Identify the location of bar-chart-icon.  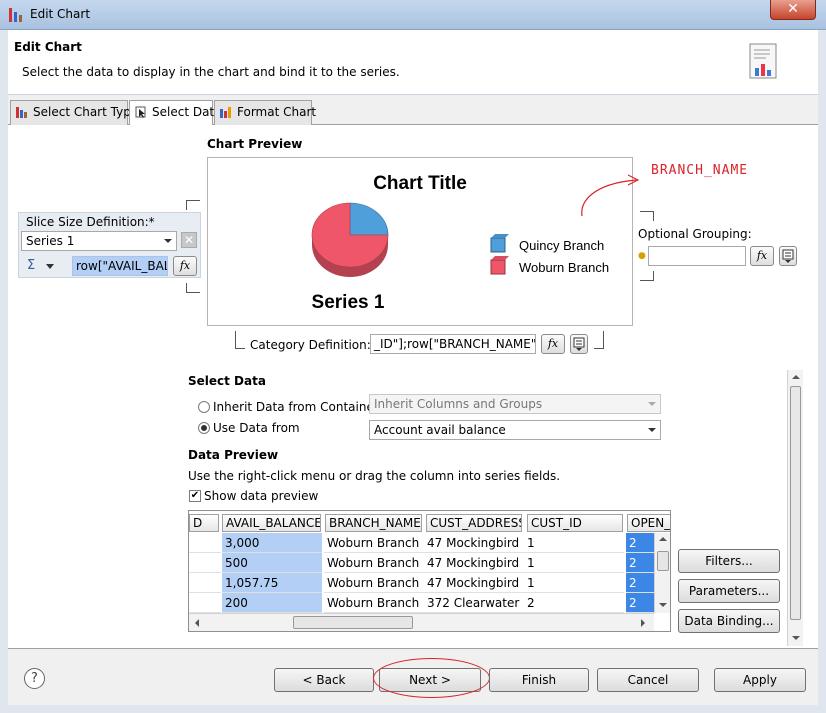
(21, 112).